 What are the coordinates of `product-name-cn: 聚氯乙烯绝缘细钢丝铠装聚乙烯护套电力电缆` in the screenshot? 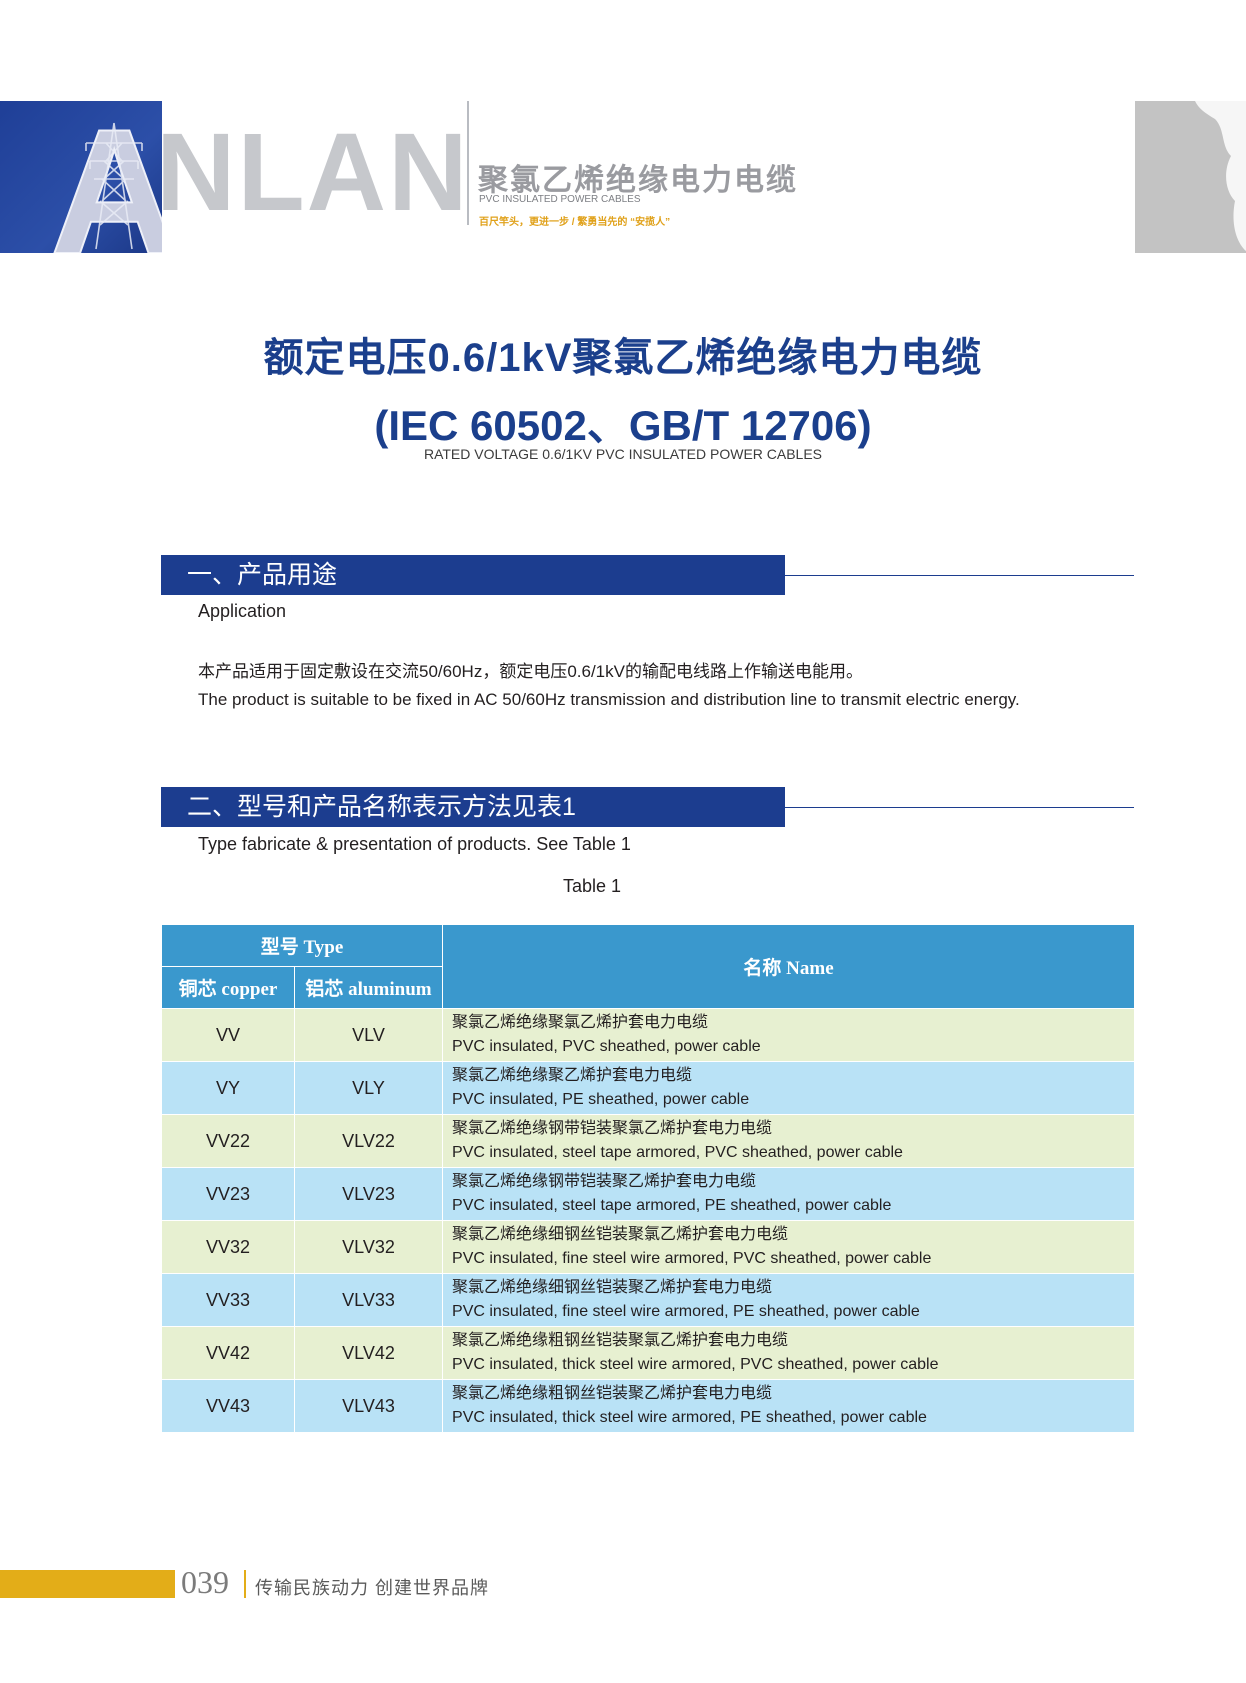 It's located at (612, 1287).